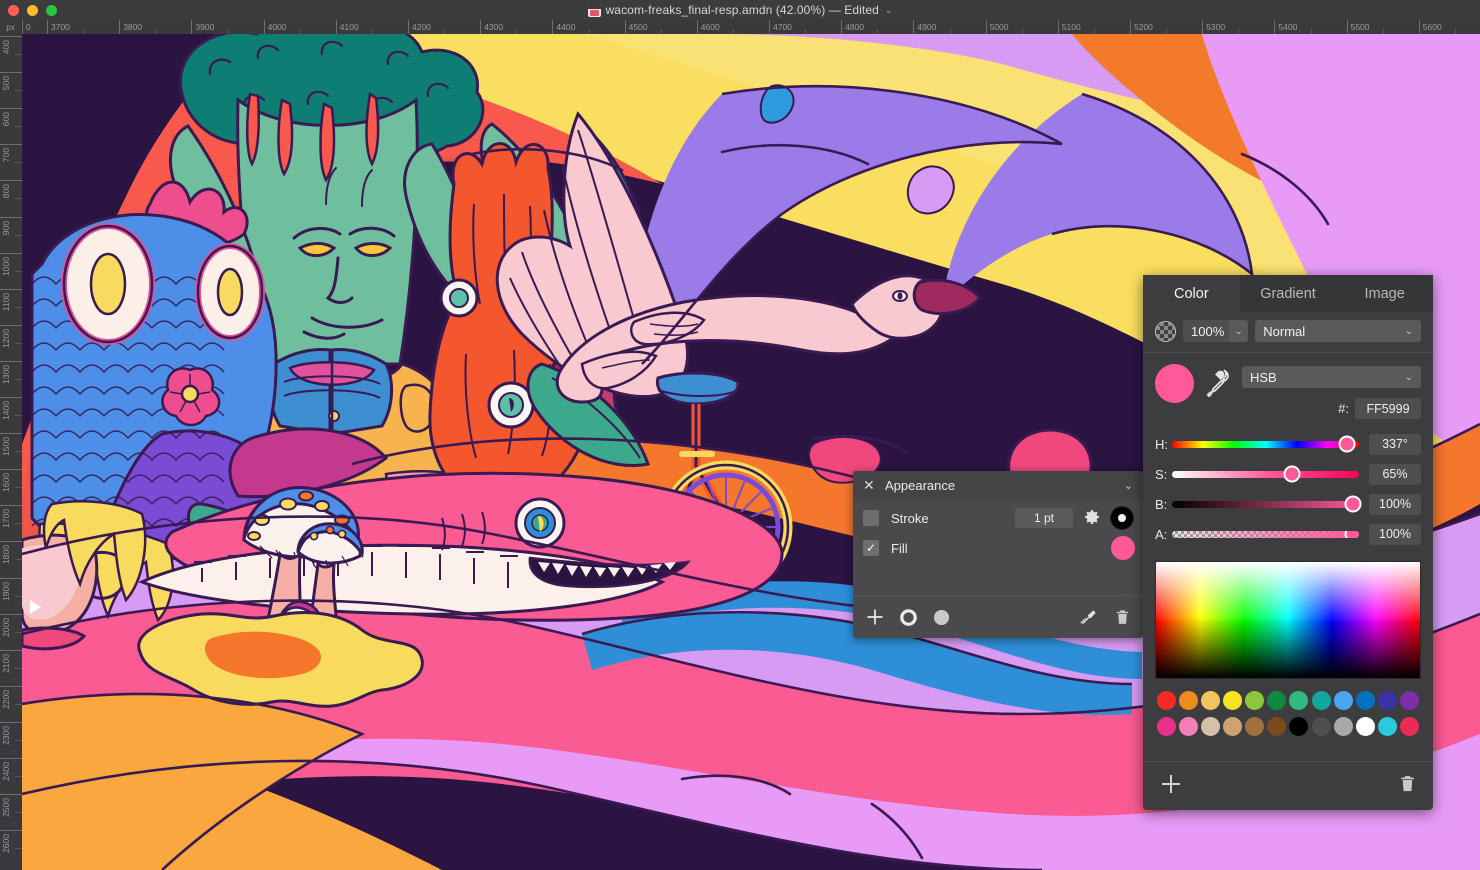 The height and width of the screenshot is (870, 1480). Describe the element at coordinates (11, 408) in the screenshot. I see `ruler-tick: 1400` at that location.